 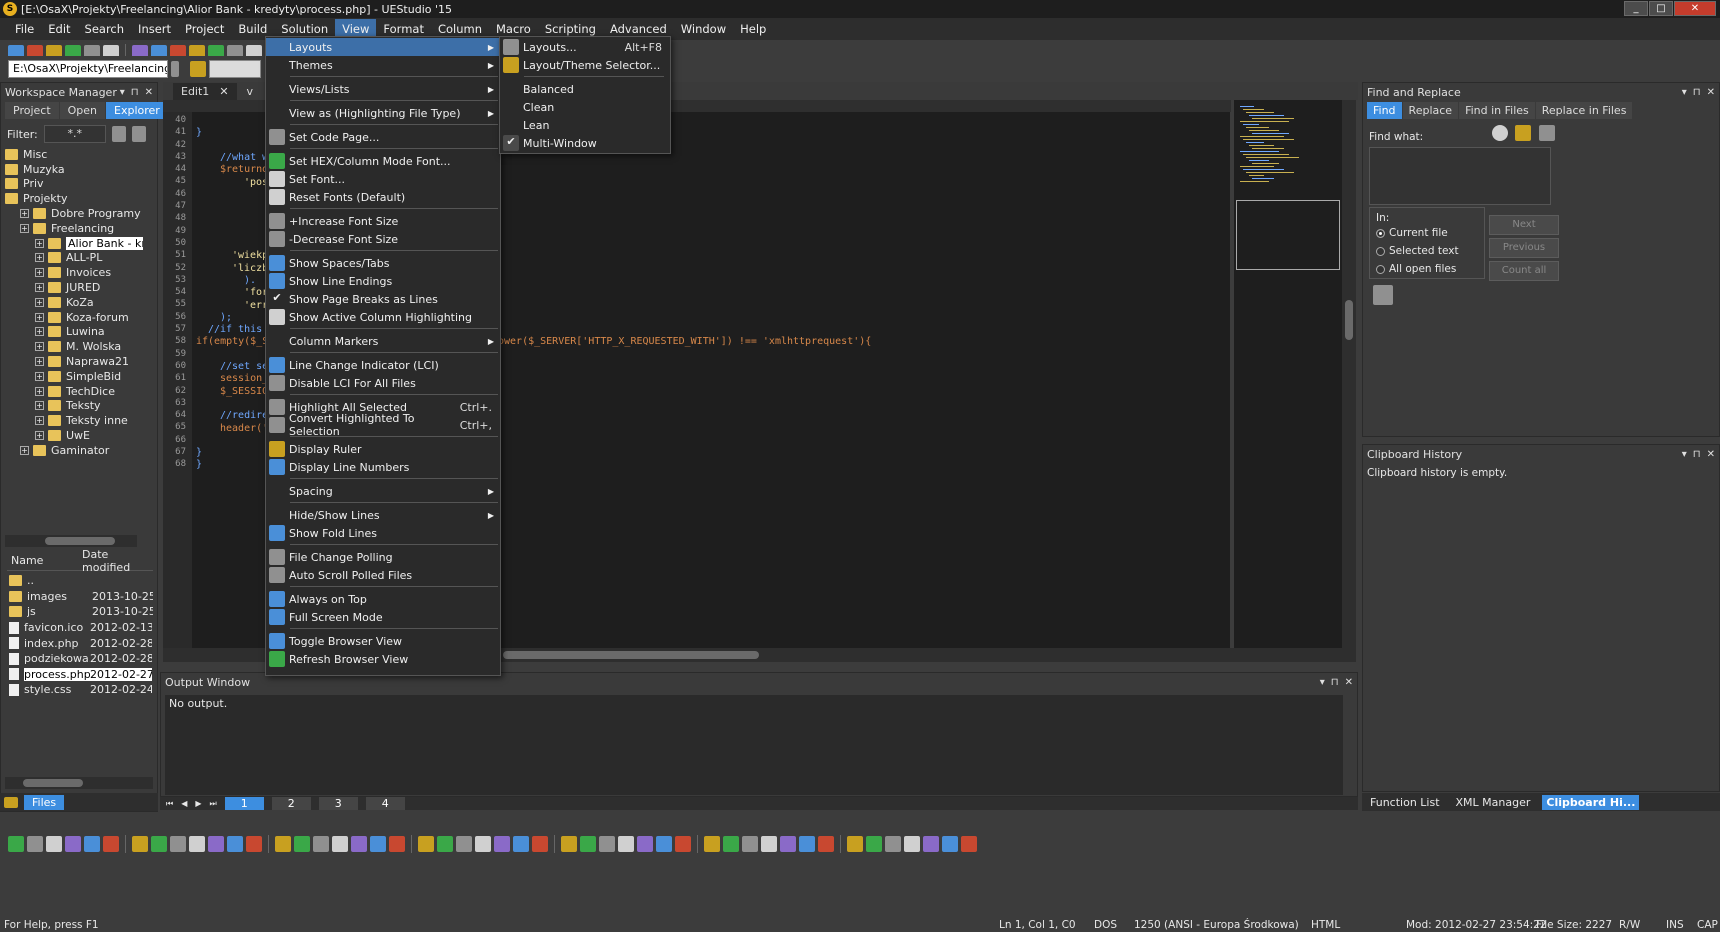 I want to click on view-menu-item: Show Line Endings, so click(x=383, y=281).